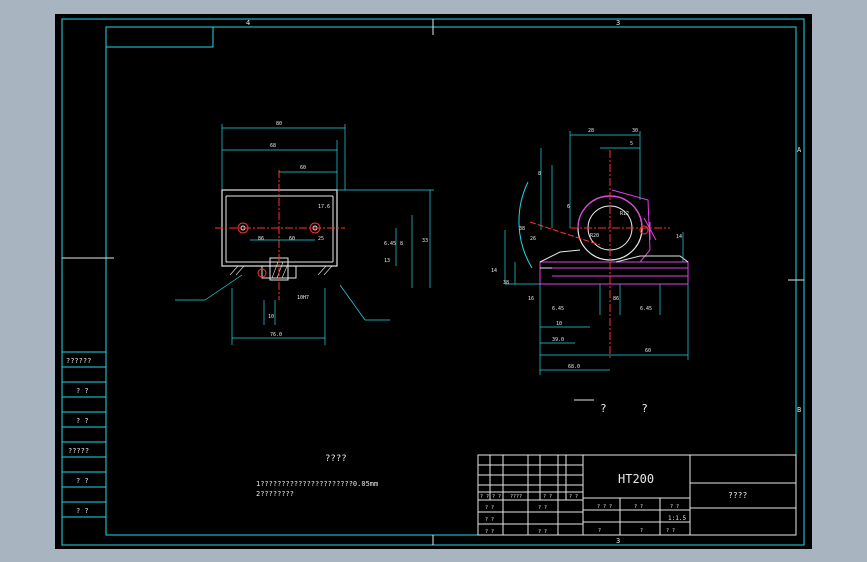  I want to click on title-scale: 1:1.5, so click(677, 518).